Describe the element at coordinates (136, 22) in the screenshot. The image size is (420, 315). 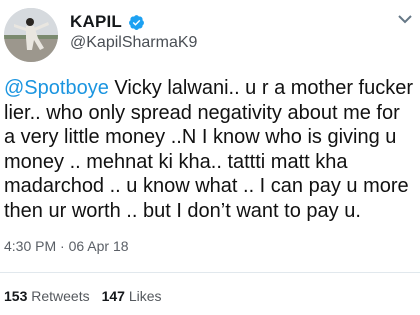
I see `verified-badge-icon` at that location.